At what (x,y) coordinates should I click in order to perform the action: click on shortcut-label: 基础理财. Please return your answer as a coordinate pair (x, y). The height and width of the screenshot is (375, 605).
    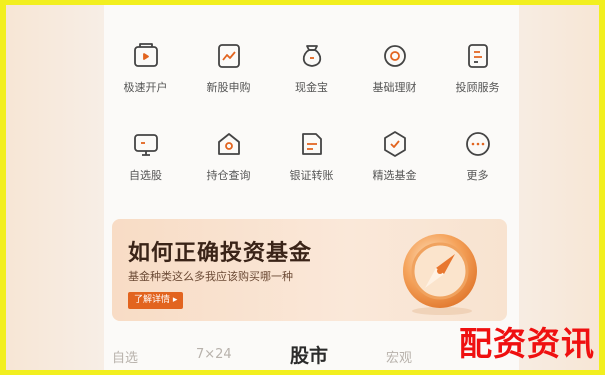
    Looking at the image, I should click on (394, 87).